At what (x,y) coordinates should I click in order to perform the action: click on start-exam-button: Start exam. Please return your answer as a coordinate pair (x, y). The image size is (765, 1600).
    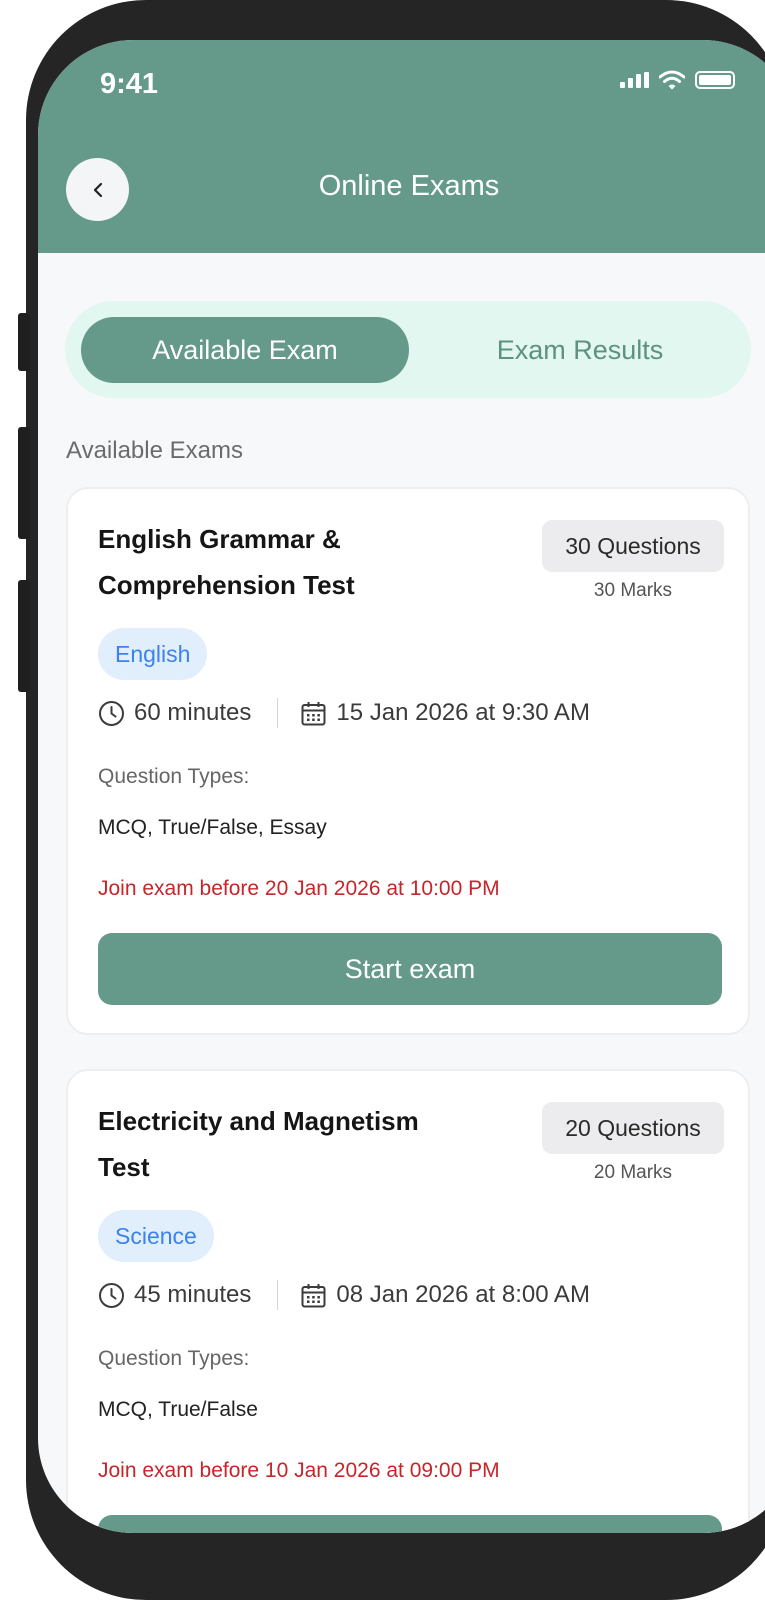
    Looking at the image, I should click on (410, 969).